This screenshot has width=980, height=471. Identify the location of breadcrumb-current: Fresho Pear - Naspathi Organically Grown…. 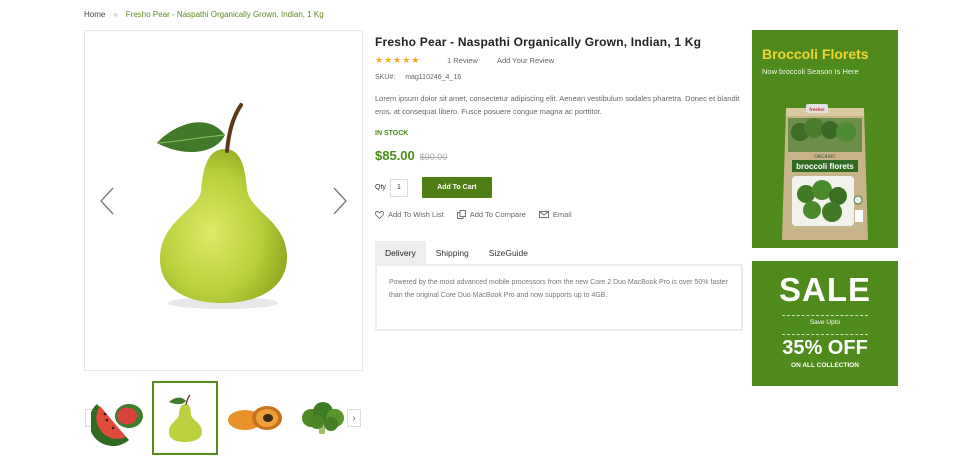
(224, 14).